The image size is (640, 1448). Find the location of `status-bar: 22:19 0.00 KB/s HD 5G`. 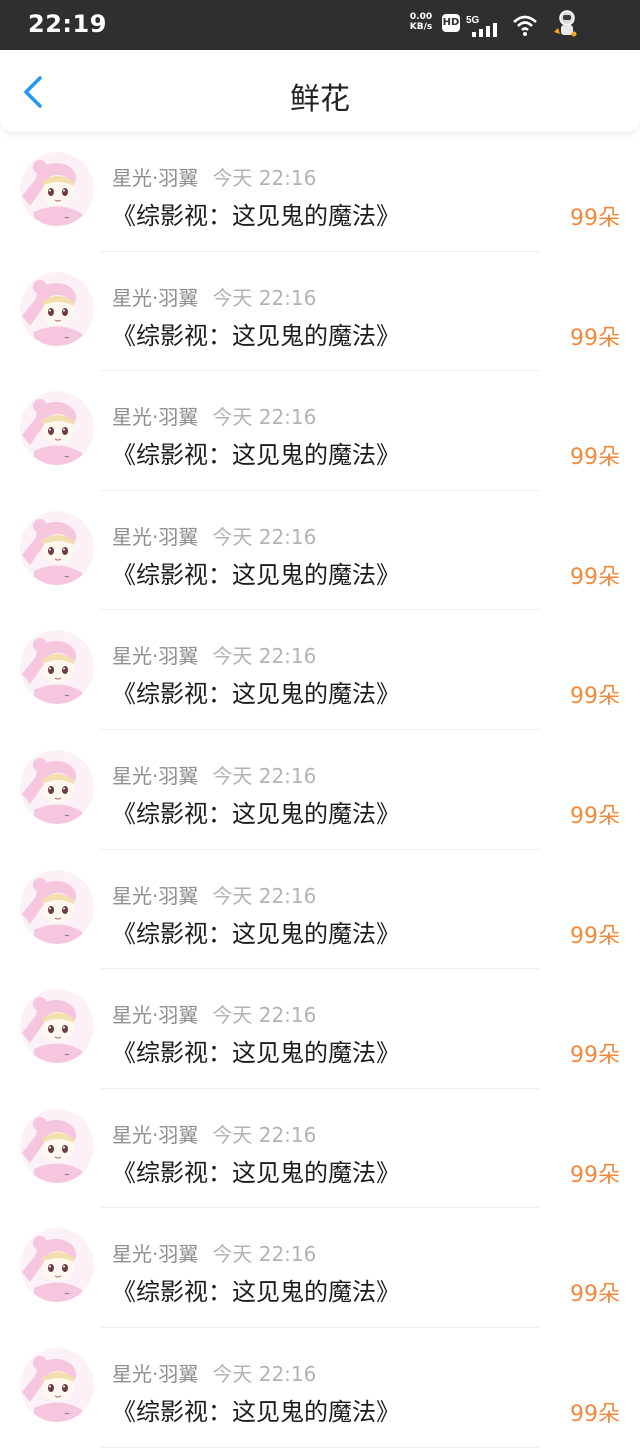

status-bar: 22:19 0.00 KB/s HD 5G is located at coordinates (320, 25).